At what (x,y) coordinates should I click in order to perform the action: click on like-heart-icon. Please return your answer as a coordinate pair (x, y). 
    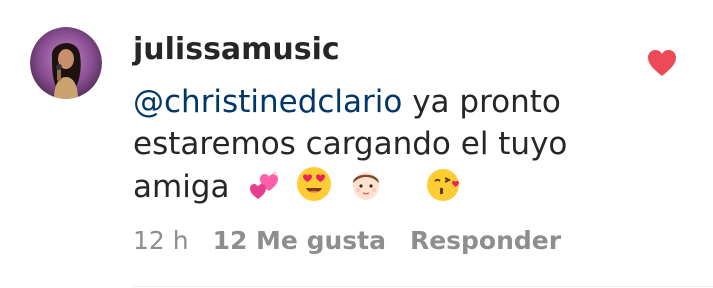
    Looking at the image, I should click on (662, 63).